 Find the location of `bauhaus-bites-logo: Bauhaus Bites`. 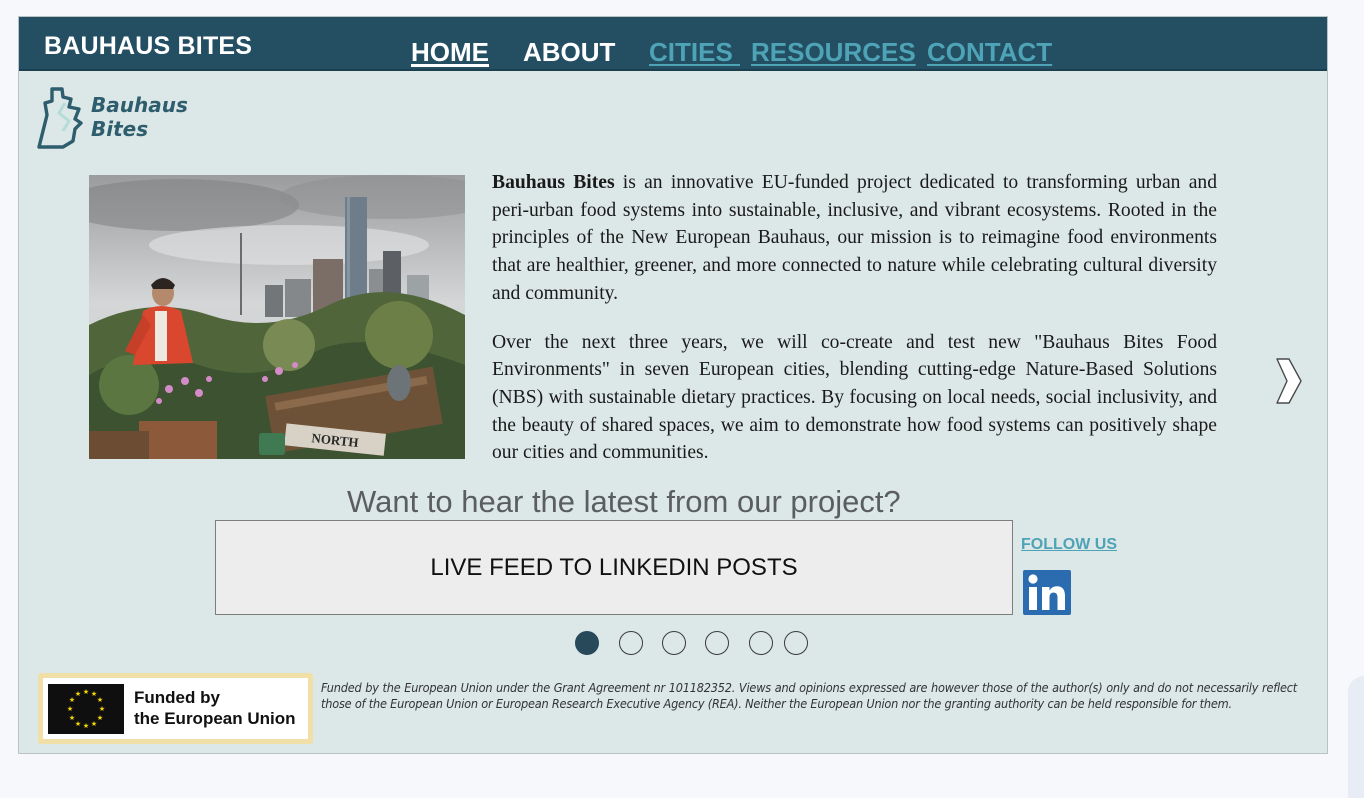

bauhaus-bites-logo: Bauhaus Bites is located at coordinates (115, 118).